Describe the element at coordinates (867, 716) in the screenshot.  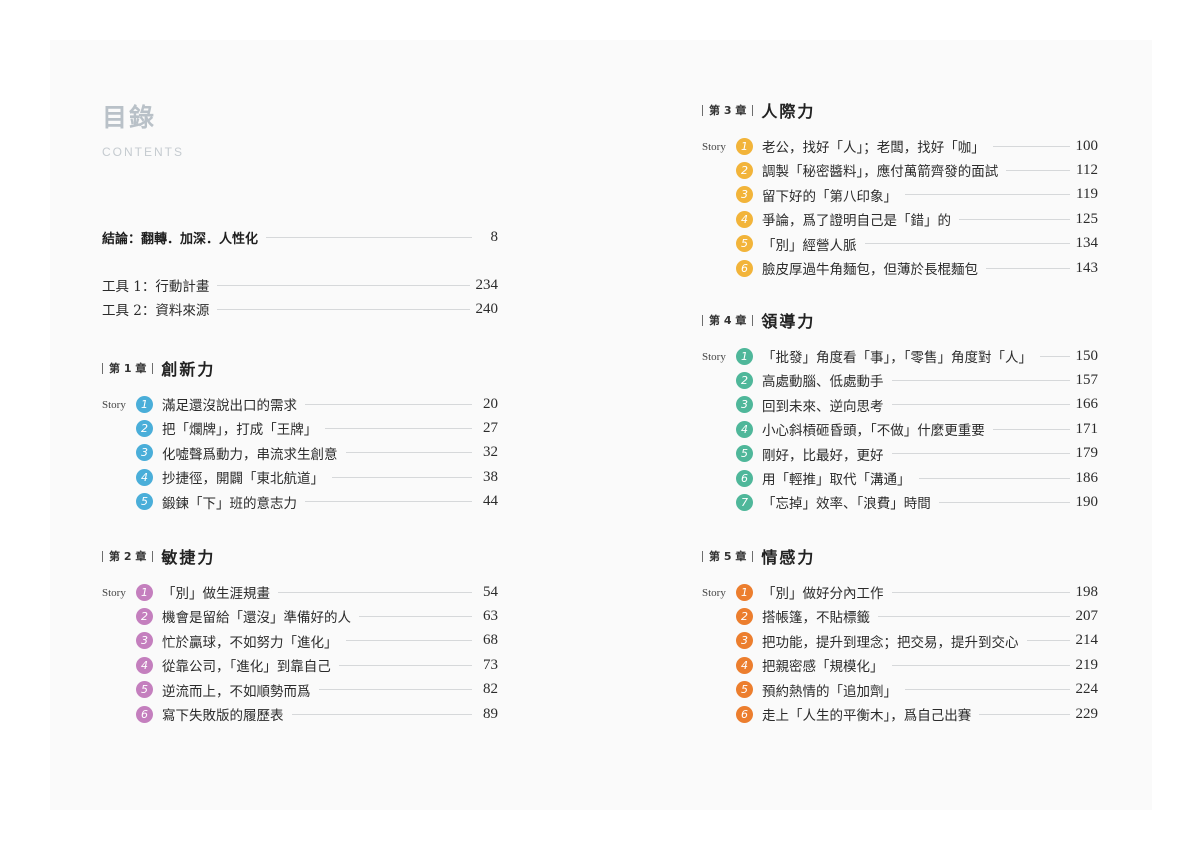
I see `entry-title: 走上「人生的平衡木」，爲自己出賽` at that location.